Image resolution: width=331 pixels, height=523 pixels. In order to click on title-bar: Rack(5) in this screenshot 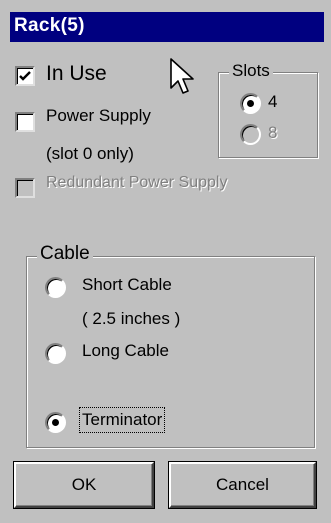, I will do `click(167, 27)`.